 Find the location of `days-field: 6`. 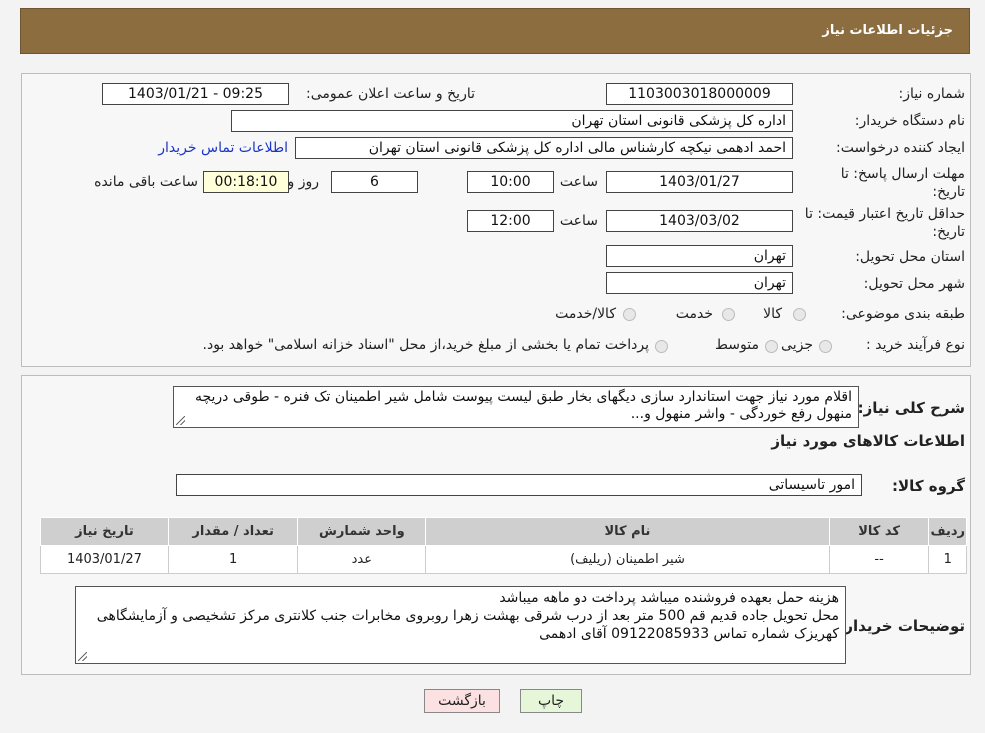

days-field: 6 is located at coordinates (374, 182).